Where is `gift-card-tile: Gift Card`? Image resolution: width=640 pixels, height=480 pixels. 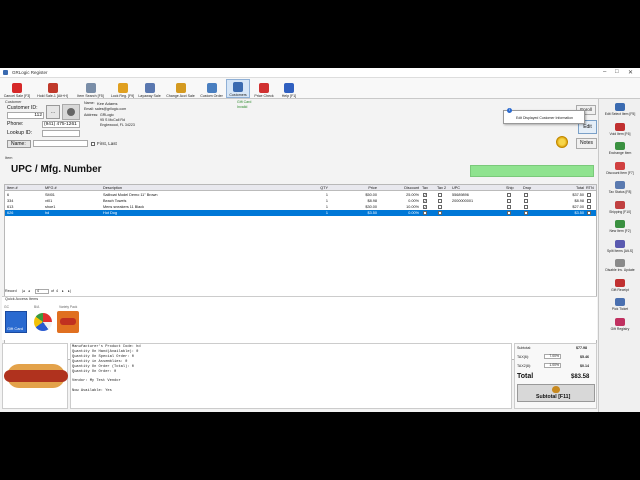
gift-card-tile: Gift Card is located at coordinates (16, 322).